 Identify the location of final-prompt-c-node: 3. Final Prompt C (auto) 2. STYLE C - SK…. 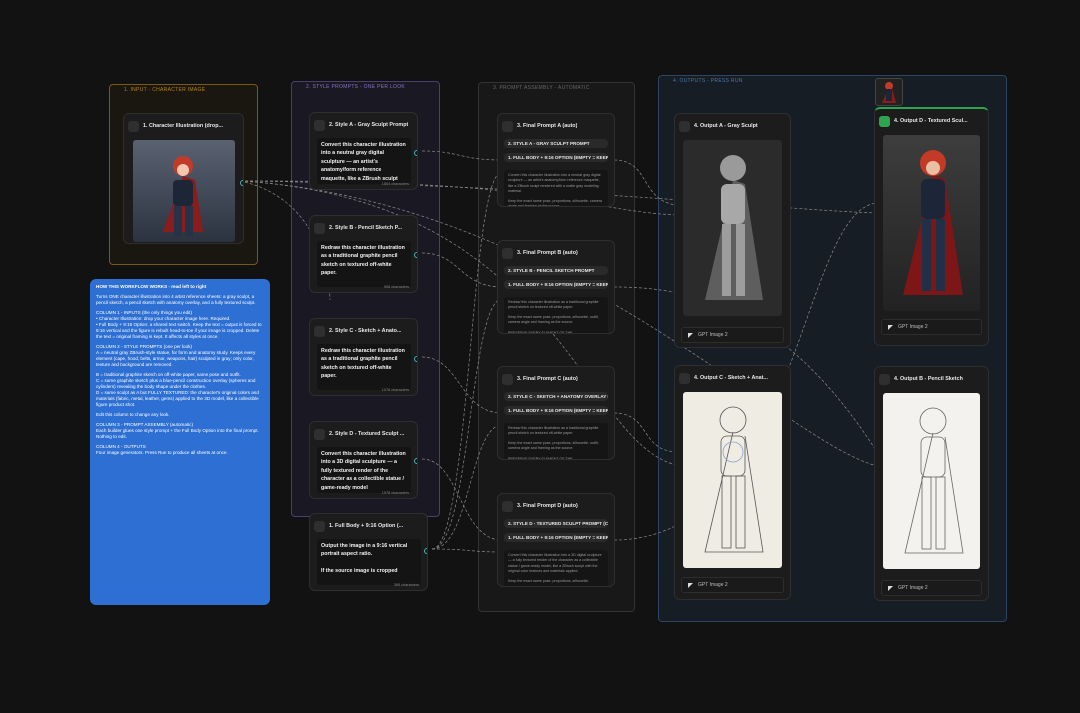
(556, 413).